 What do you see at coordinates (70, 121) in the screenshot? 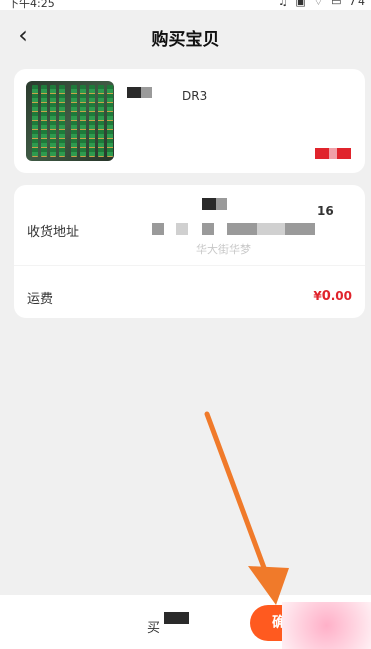
I see `product-image` at bounding box center [70, 121].